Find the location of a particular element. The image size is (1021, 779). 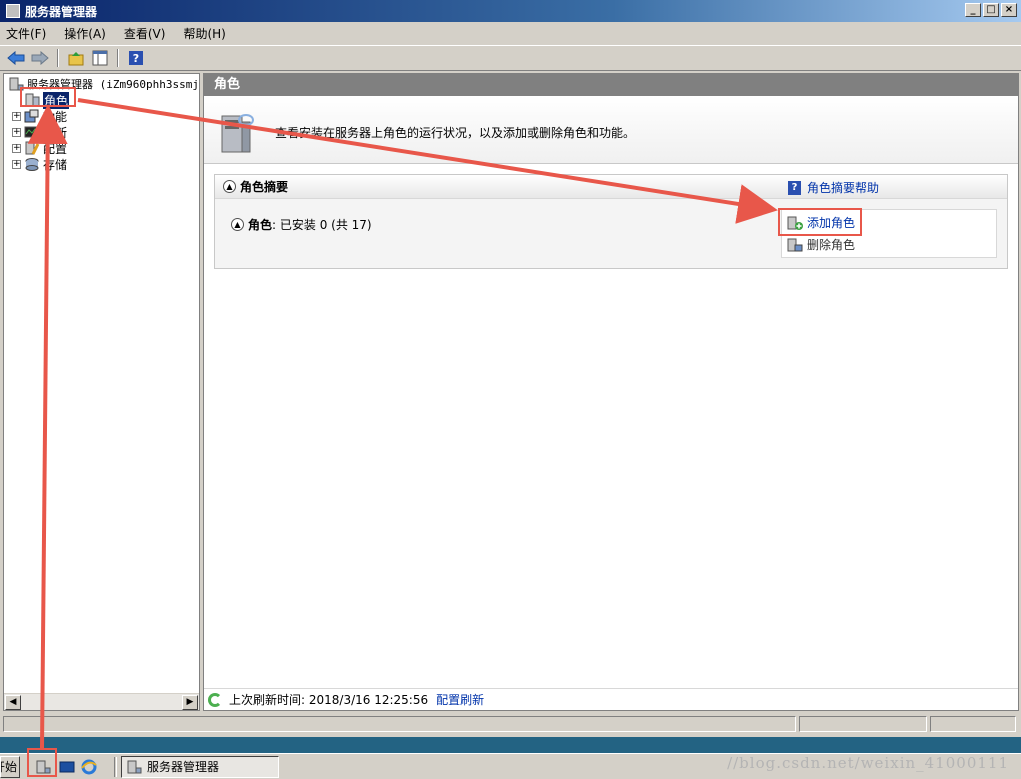

intro-text: 查看安装在服务器上角色的运行状况，以及添加或删除角色和功能。 is located at coordinates (455, 133).